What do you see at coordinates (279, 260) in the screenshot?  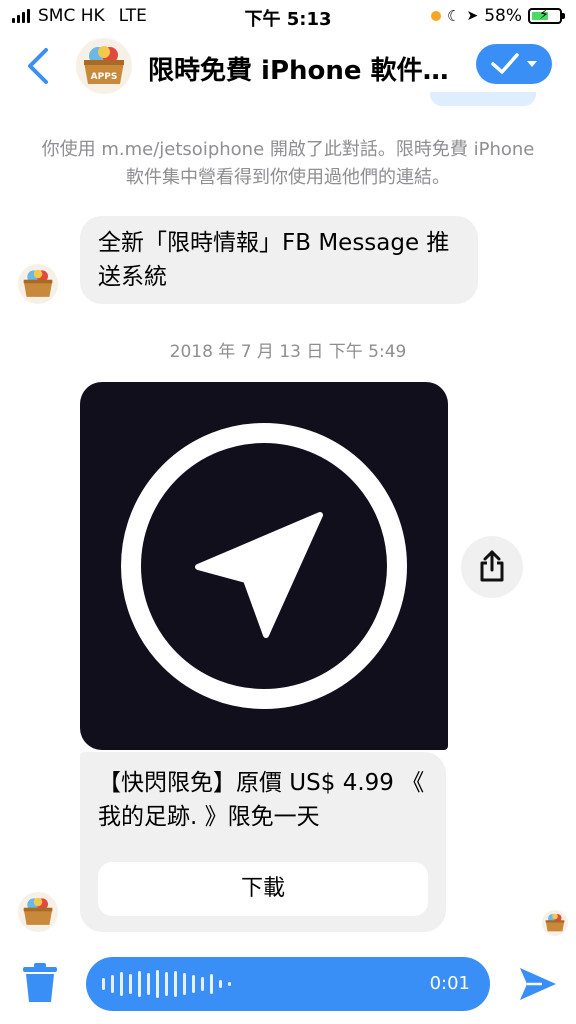 I see `message-bubble: 全新「限時情報」FB Message 推送系統` at bounding box center [279, 260].